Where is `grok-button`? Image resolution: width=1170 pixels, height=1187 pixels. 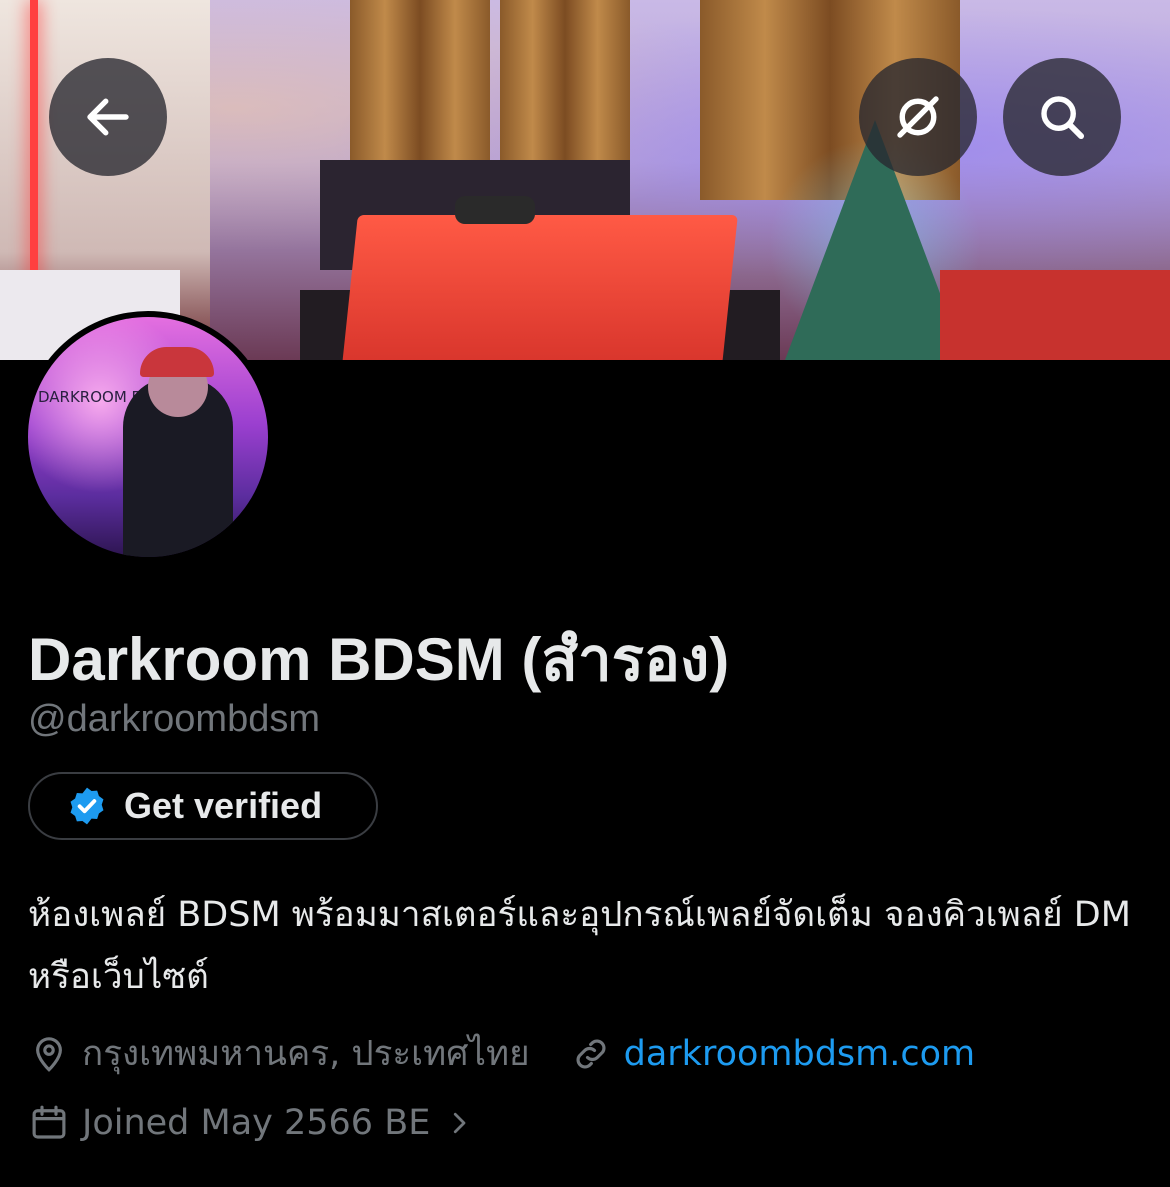 grok-button is located at coordinates (918, 117).